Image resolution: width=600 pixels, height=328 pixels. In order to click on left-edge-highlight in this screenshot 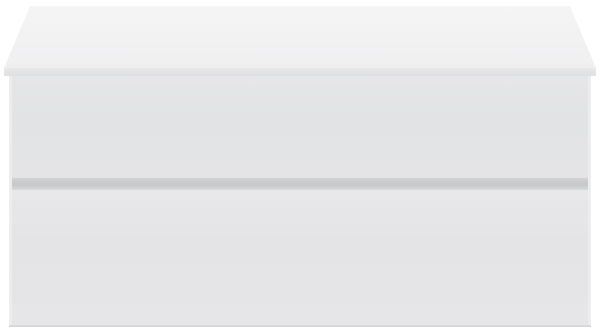, I will do `click(10, 201)`.